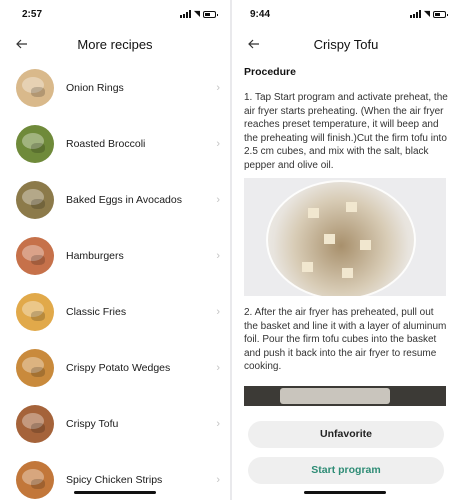  I want to click on recipe-item-baked-eggs: Baked Eggs in Avocados ›, so click(115, 200).